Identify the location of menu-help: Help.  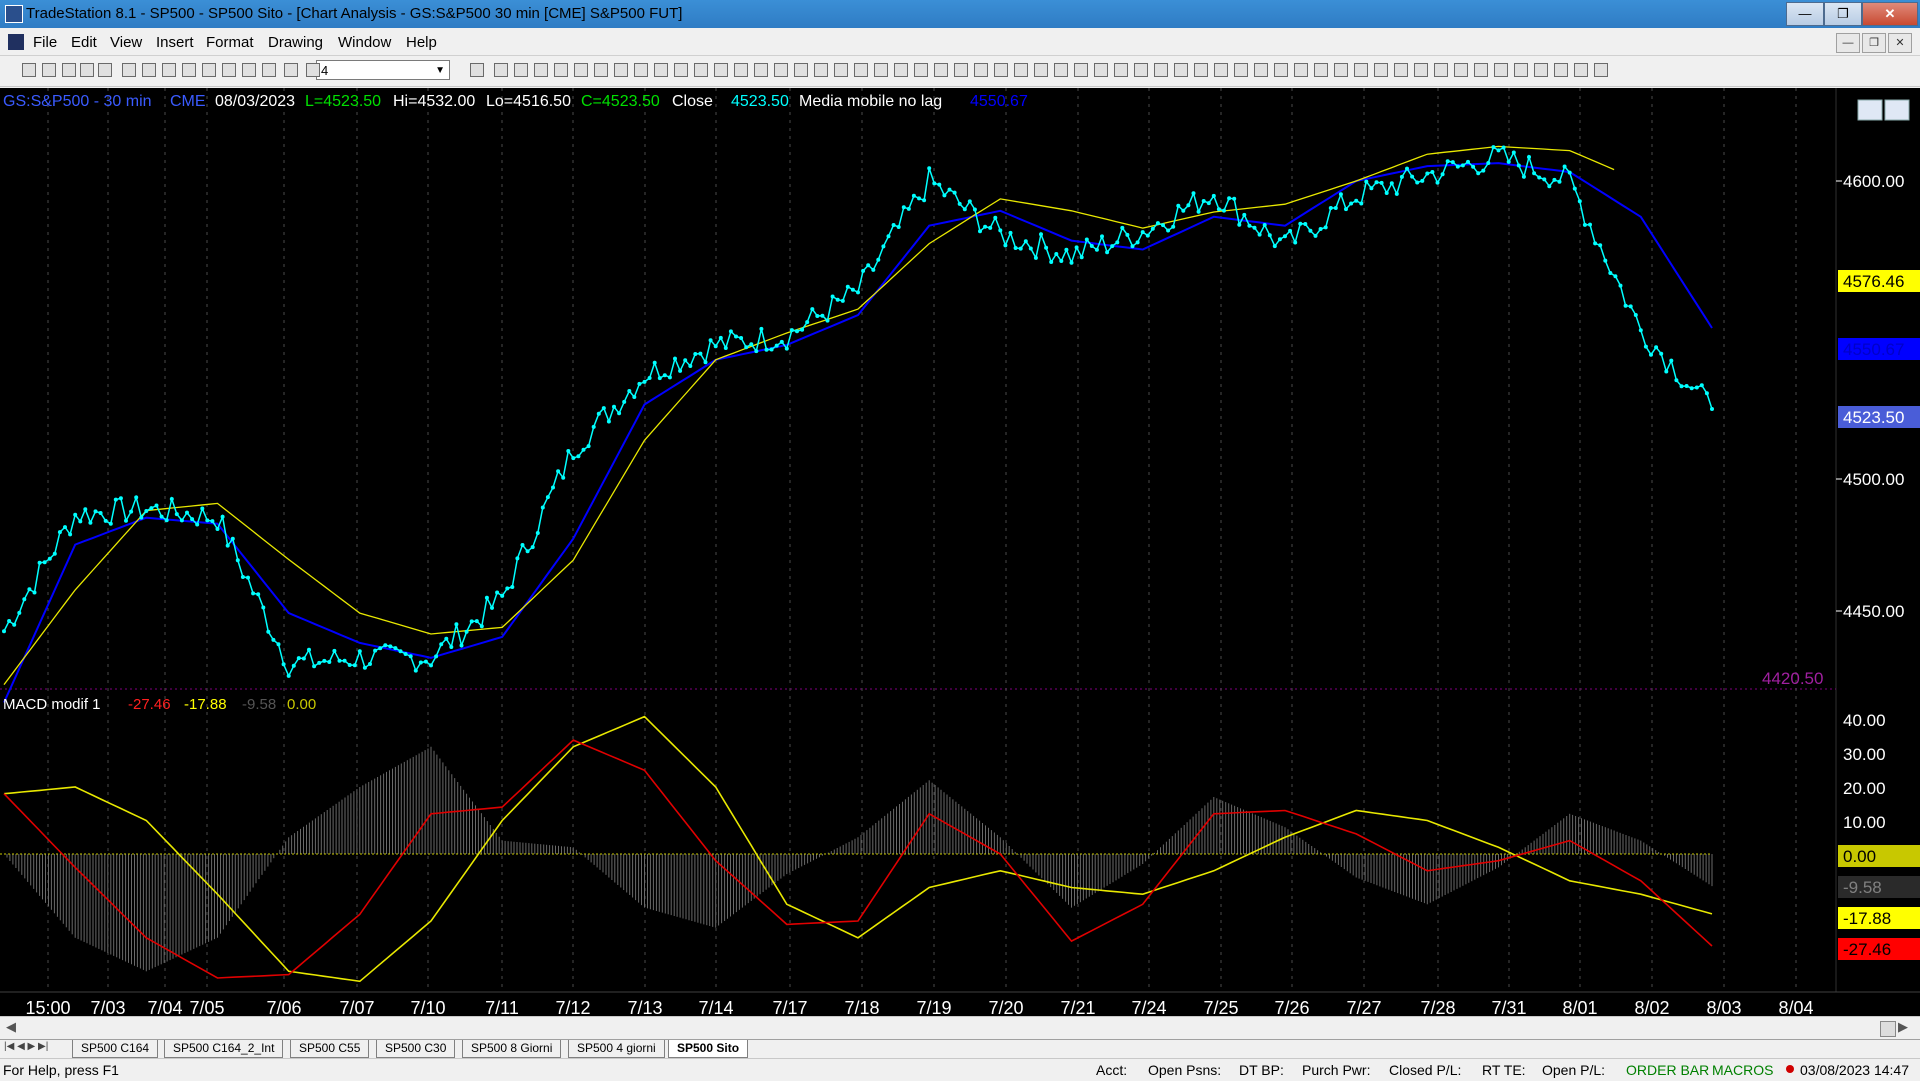
(421, 42).